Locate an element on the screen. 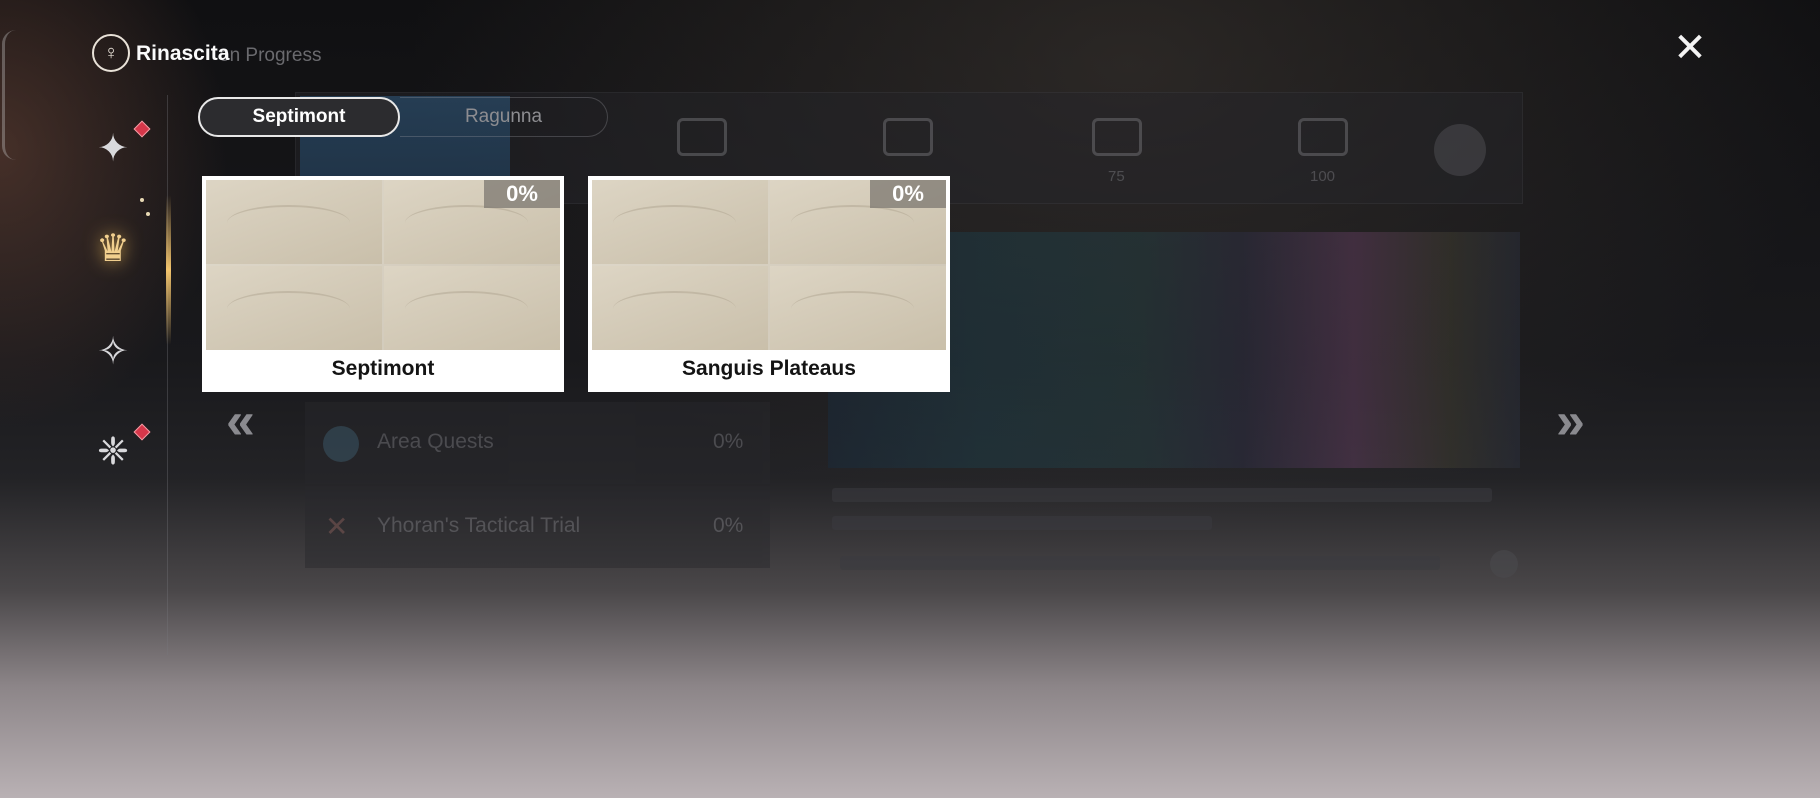 The height and width of the screenshot is (798, 1820). rail-edge is located at coordinates (9, 95).